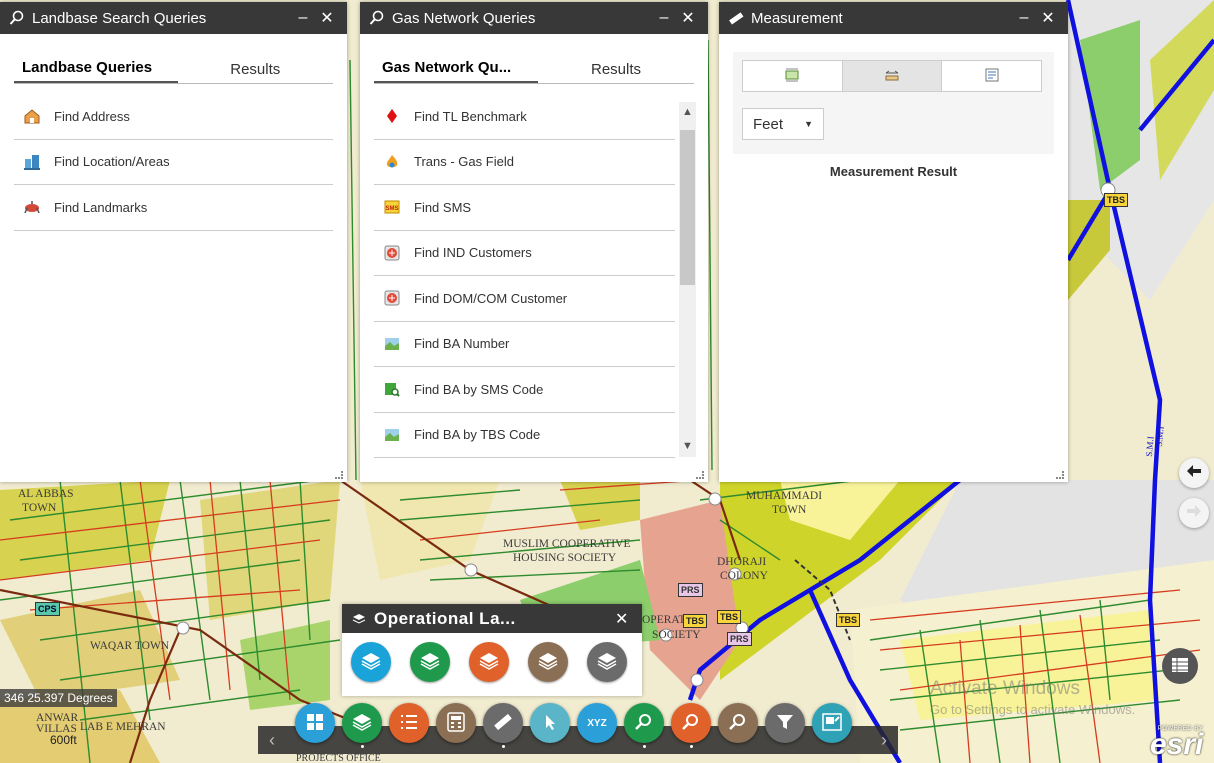 The width and height of the screenshot is (1214, 763). What do you see at coordinates (785, 723) in the screenshot?
I see `toolbar-filter-button` at bounding box center [785, 723].